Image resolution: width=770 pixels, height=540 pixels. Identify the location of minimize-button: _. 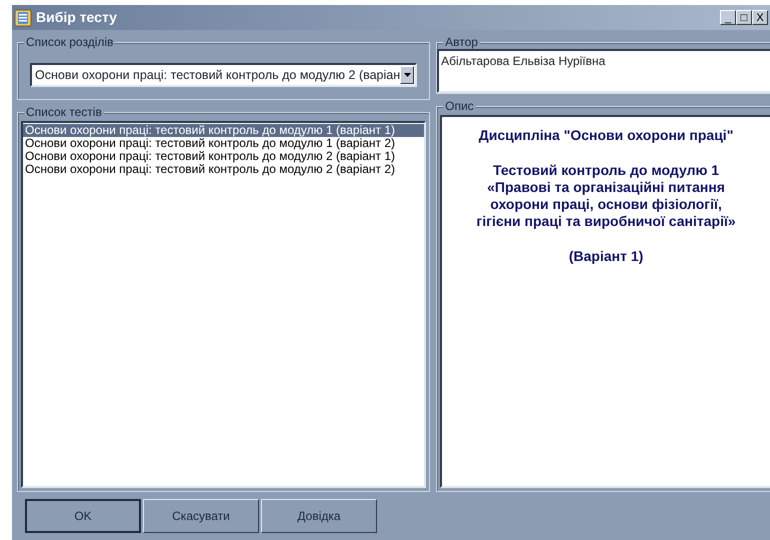
(728, 17).